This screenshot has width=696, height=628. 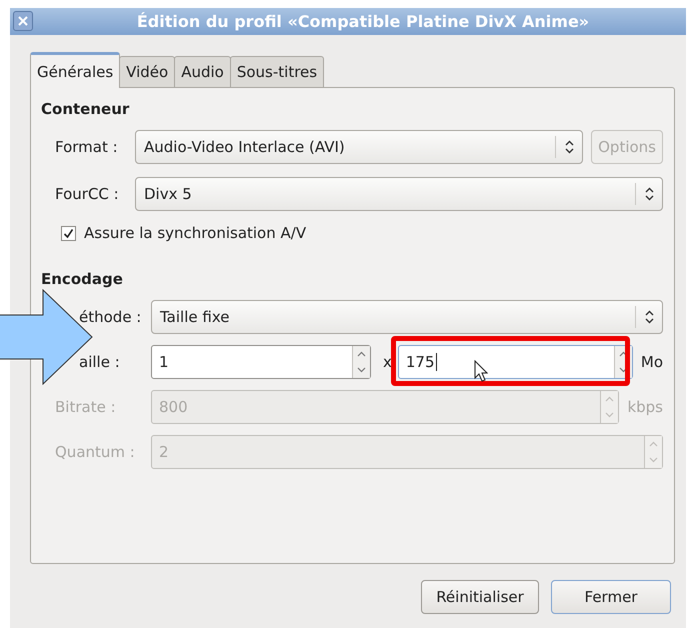 What do you see at coordinates (95, 452) in the screenshot?
I see `field-label: Quantum :` at bounding box center [95, 452].